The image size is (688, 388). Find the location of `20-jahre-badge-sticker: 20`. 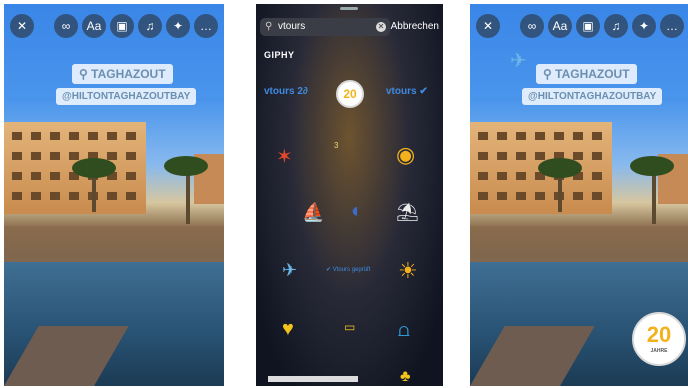

20-jahre-badge-sticker: 20 is located at coordinates (350, 94).